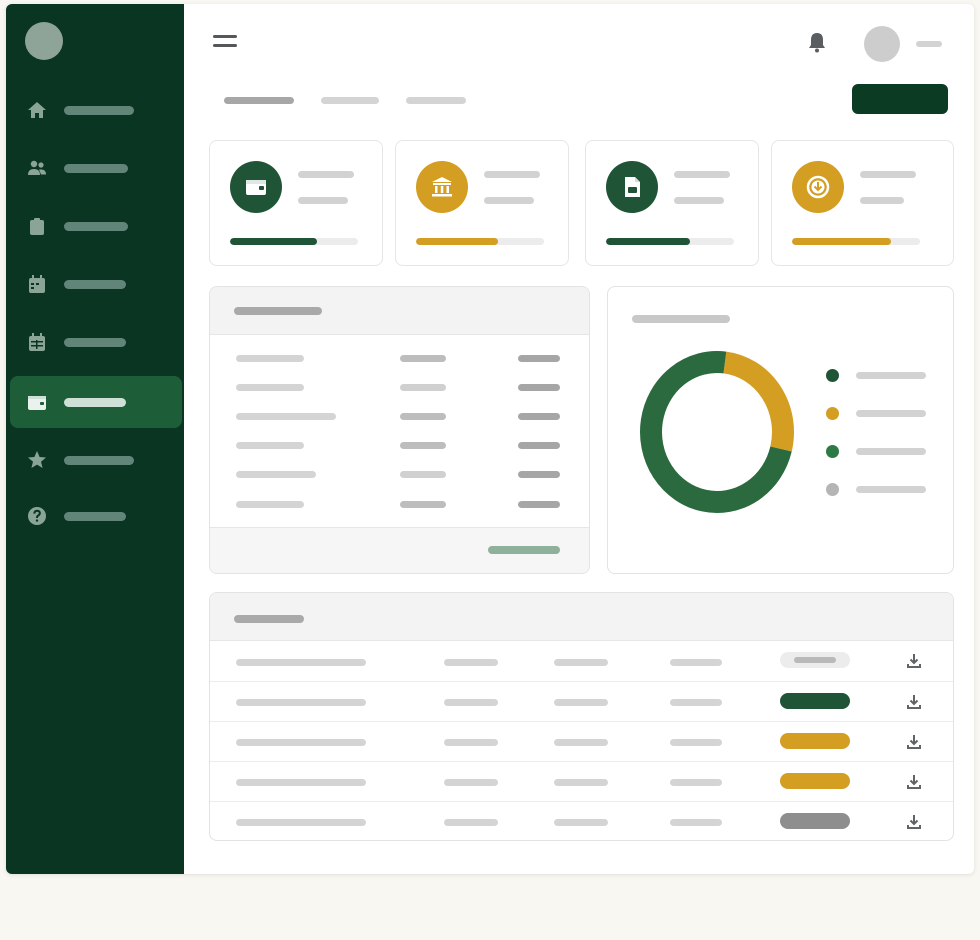 This screenshot has height=940, width=980. What do you see at coordinates (929, 44) in the screenshot?
I see `user-menu-chevron` at bounding box center [929, 44].